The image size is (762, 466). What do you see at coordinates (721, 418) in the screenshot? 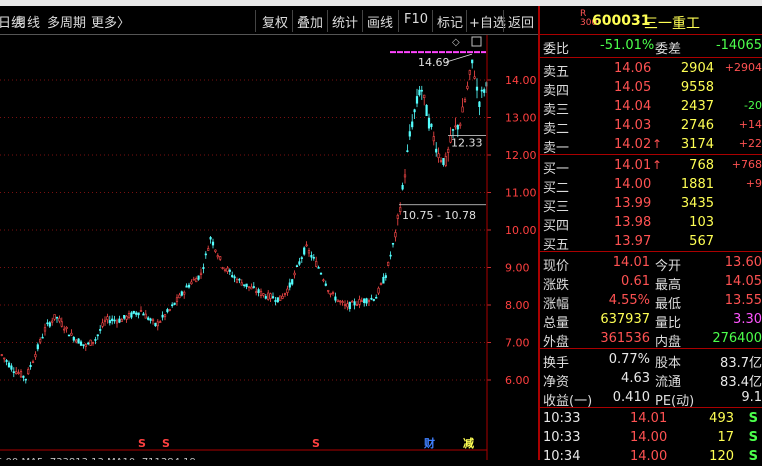
I see `tick-volume: 493` at bounding box center [721, 418].